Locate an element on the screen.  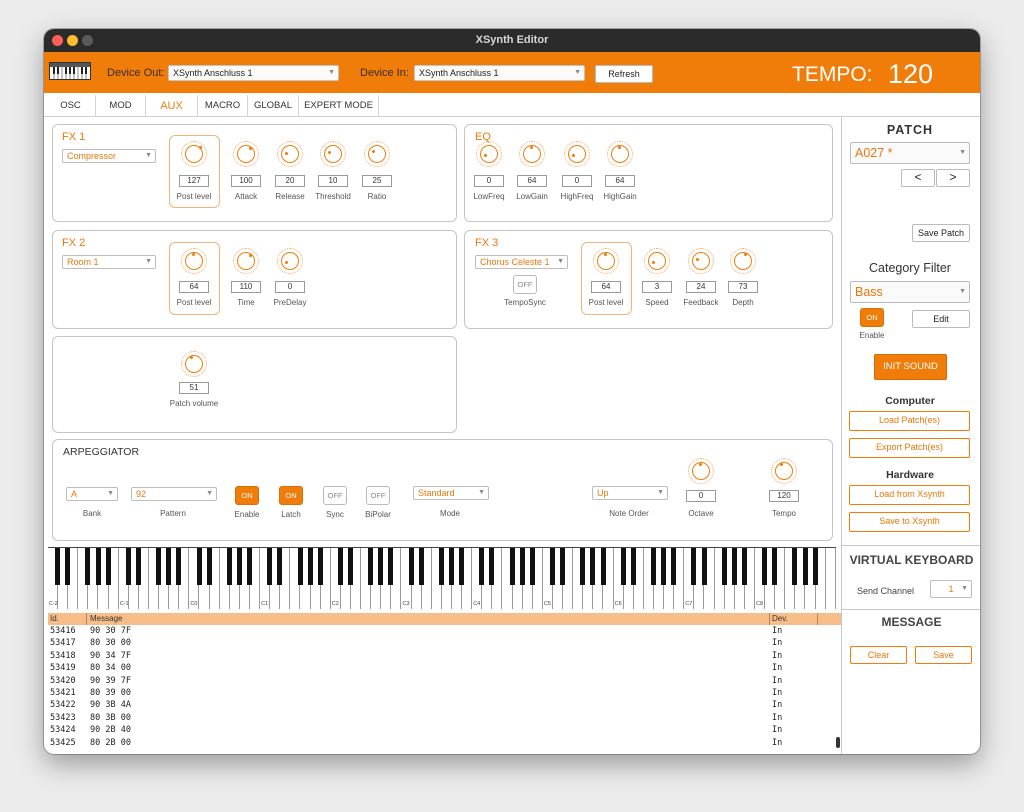
category-enable-toggle: ON is located at coordinates (872, 317).